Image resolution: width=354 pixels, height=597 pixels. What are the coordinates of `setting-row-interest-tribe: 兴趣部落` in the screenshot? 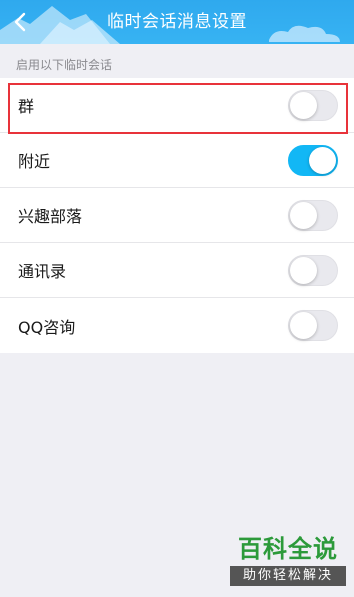 It's located at (177, 215).